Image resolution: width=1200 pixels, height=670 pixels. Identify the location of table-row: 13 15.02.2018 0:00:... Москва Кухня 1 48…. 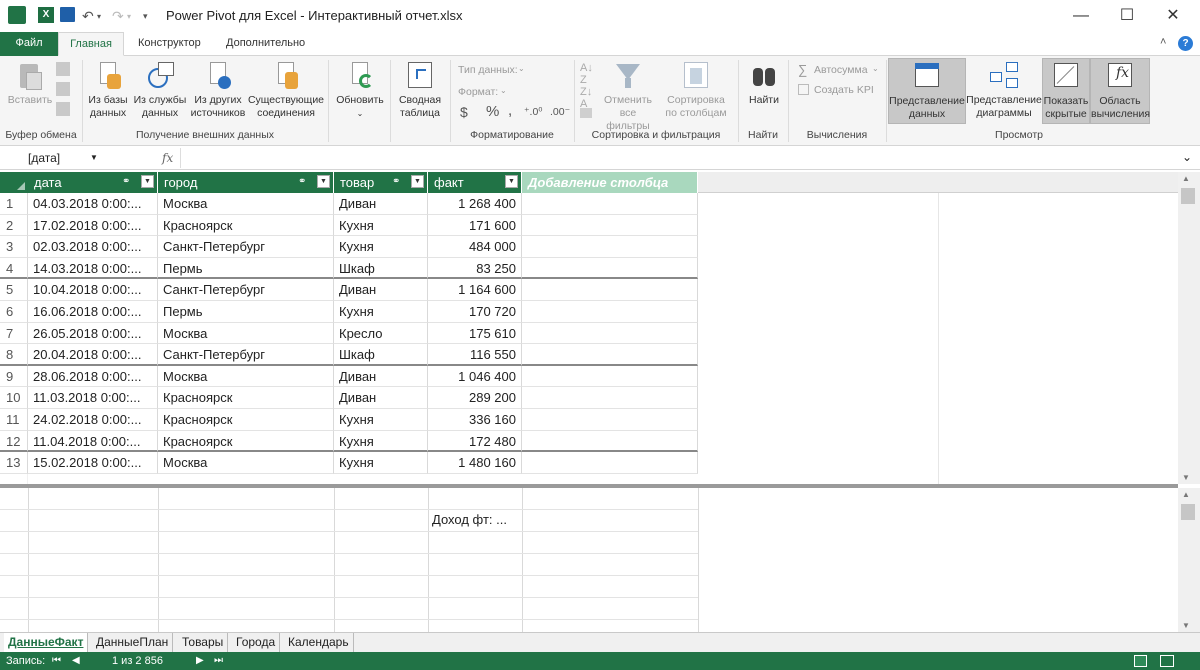
(349, 463).